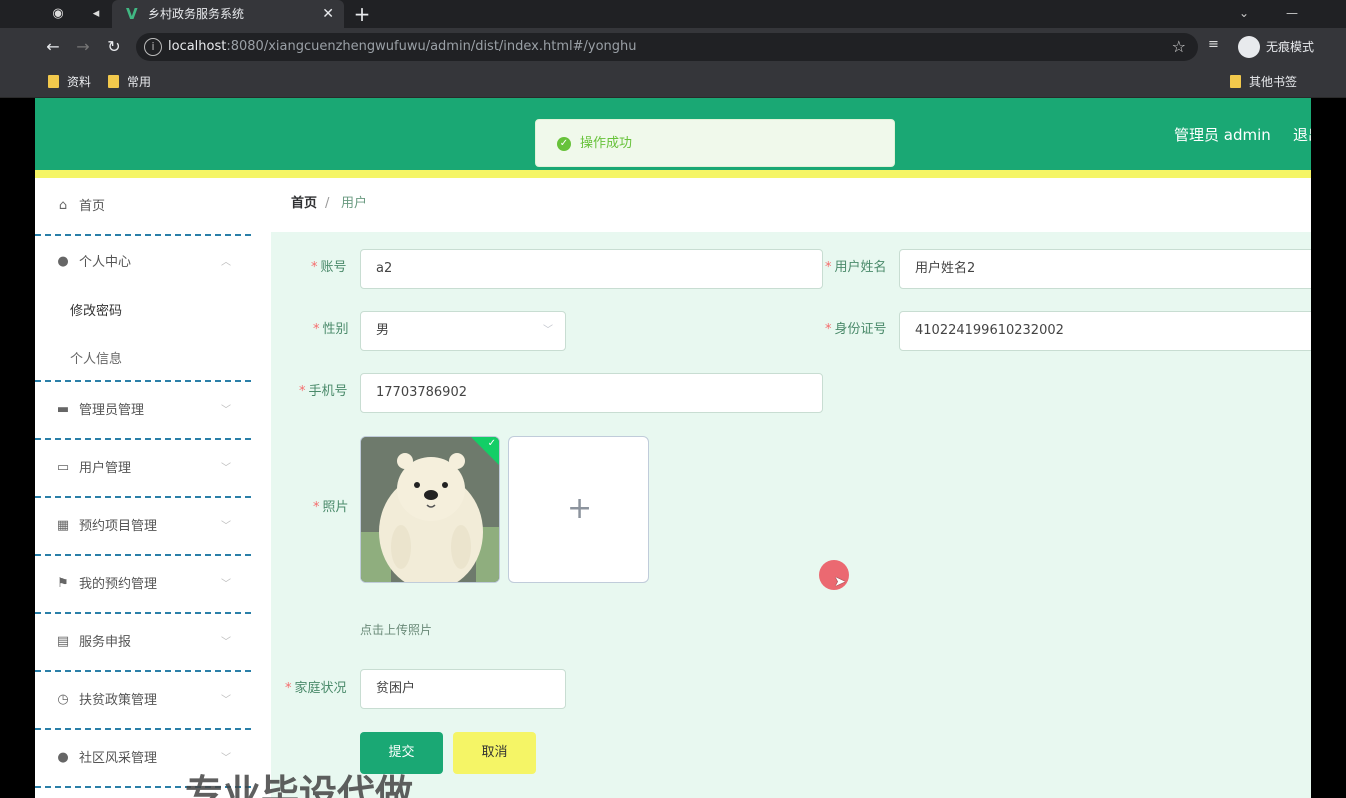  What do you see at coordinates (673, 174) in the screenshot?
I see `header-accent-strip` at bounding box center [673, 174].